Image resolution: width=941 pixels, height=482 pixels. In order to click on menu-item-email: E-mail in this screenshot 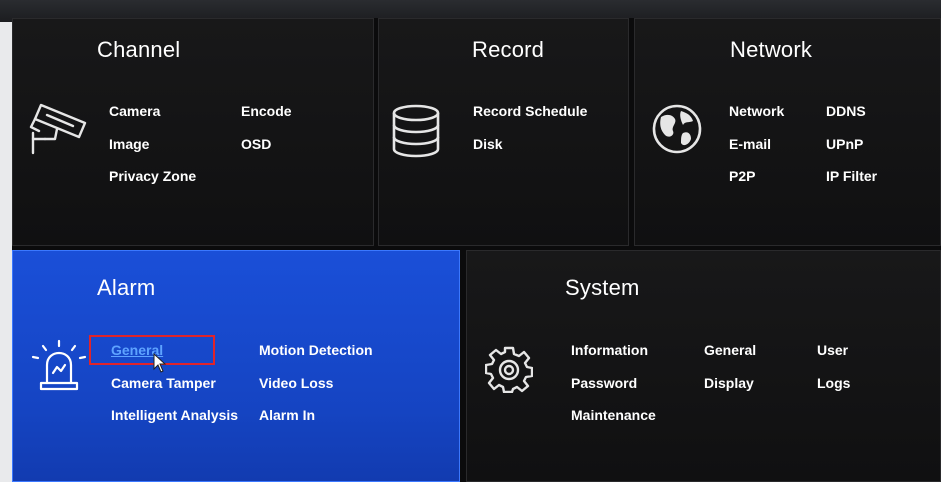, I will do `click(750, 144)`.